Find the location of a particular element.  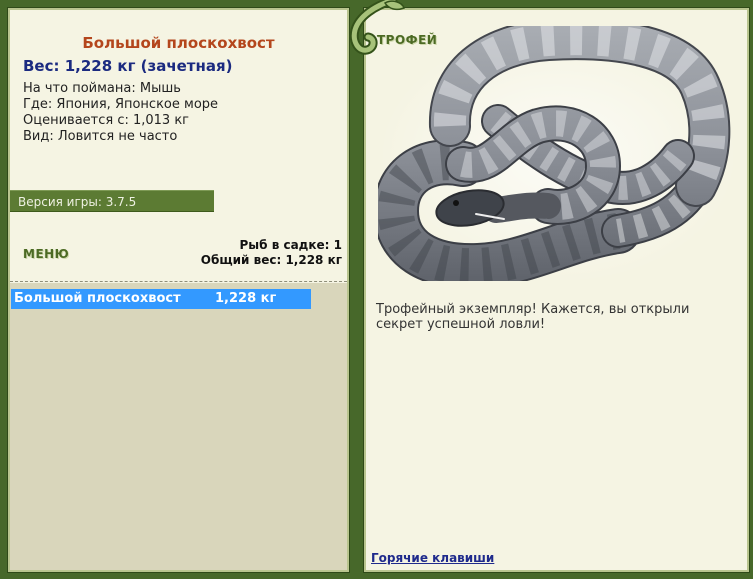

catch-item-name: Большой плоскохвост is located at coordinates (97, 298).